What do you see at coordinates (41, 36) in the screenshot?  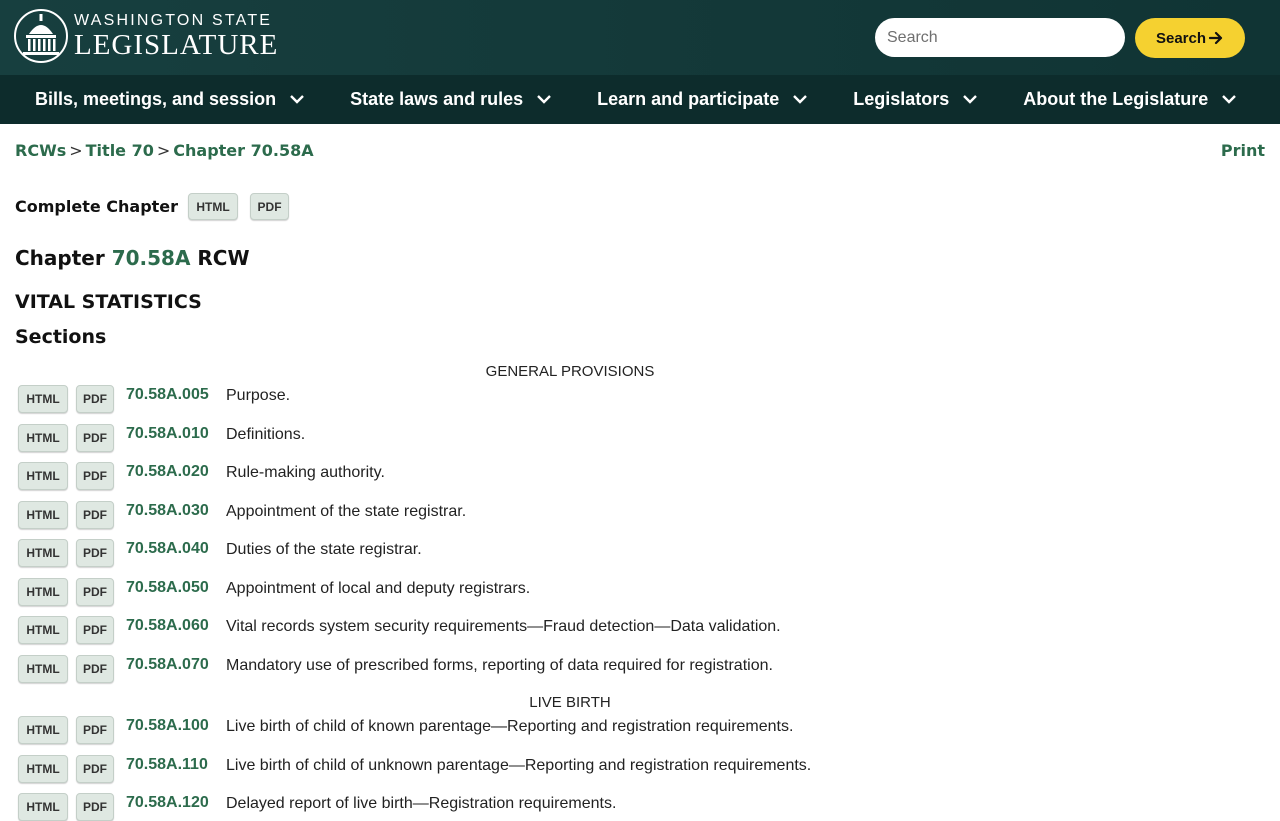 I see `capitol-dome-icon` at bounding box center [41, 36].